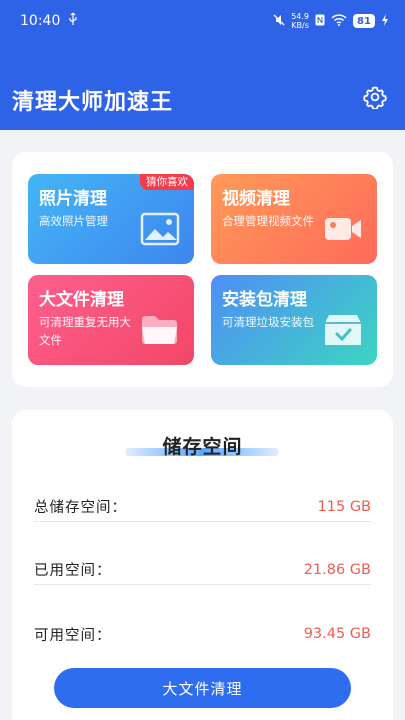  Describe the element at coordinates (256, 199) in the screenshot. I see `tile-title: 视频清理` at that location.